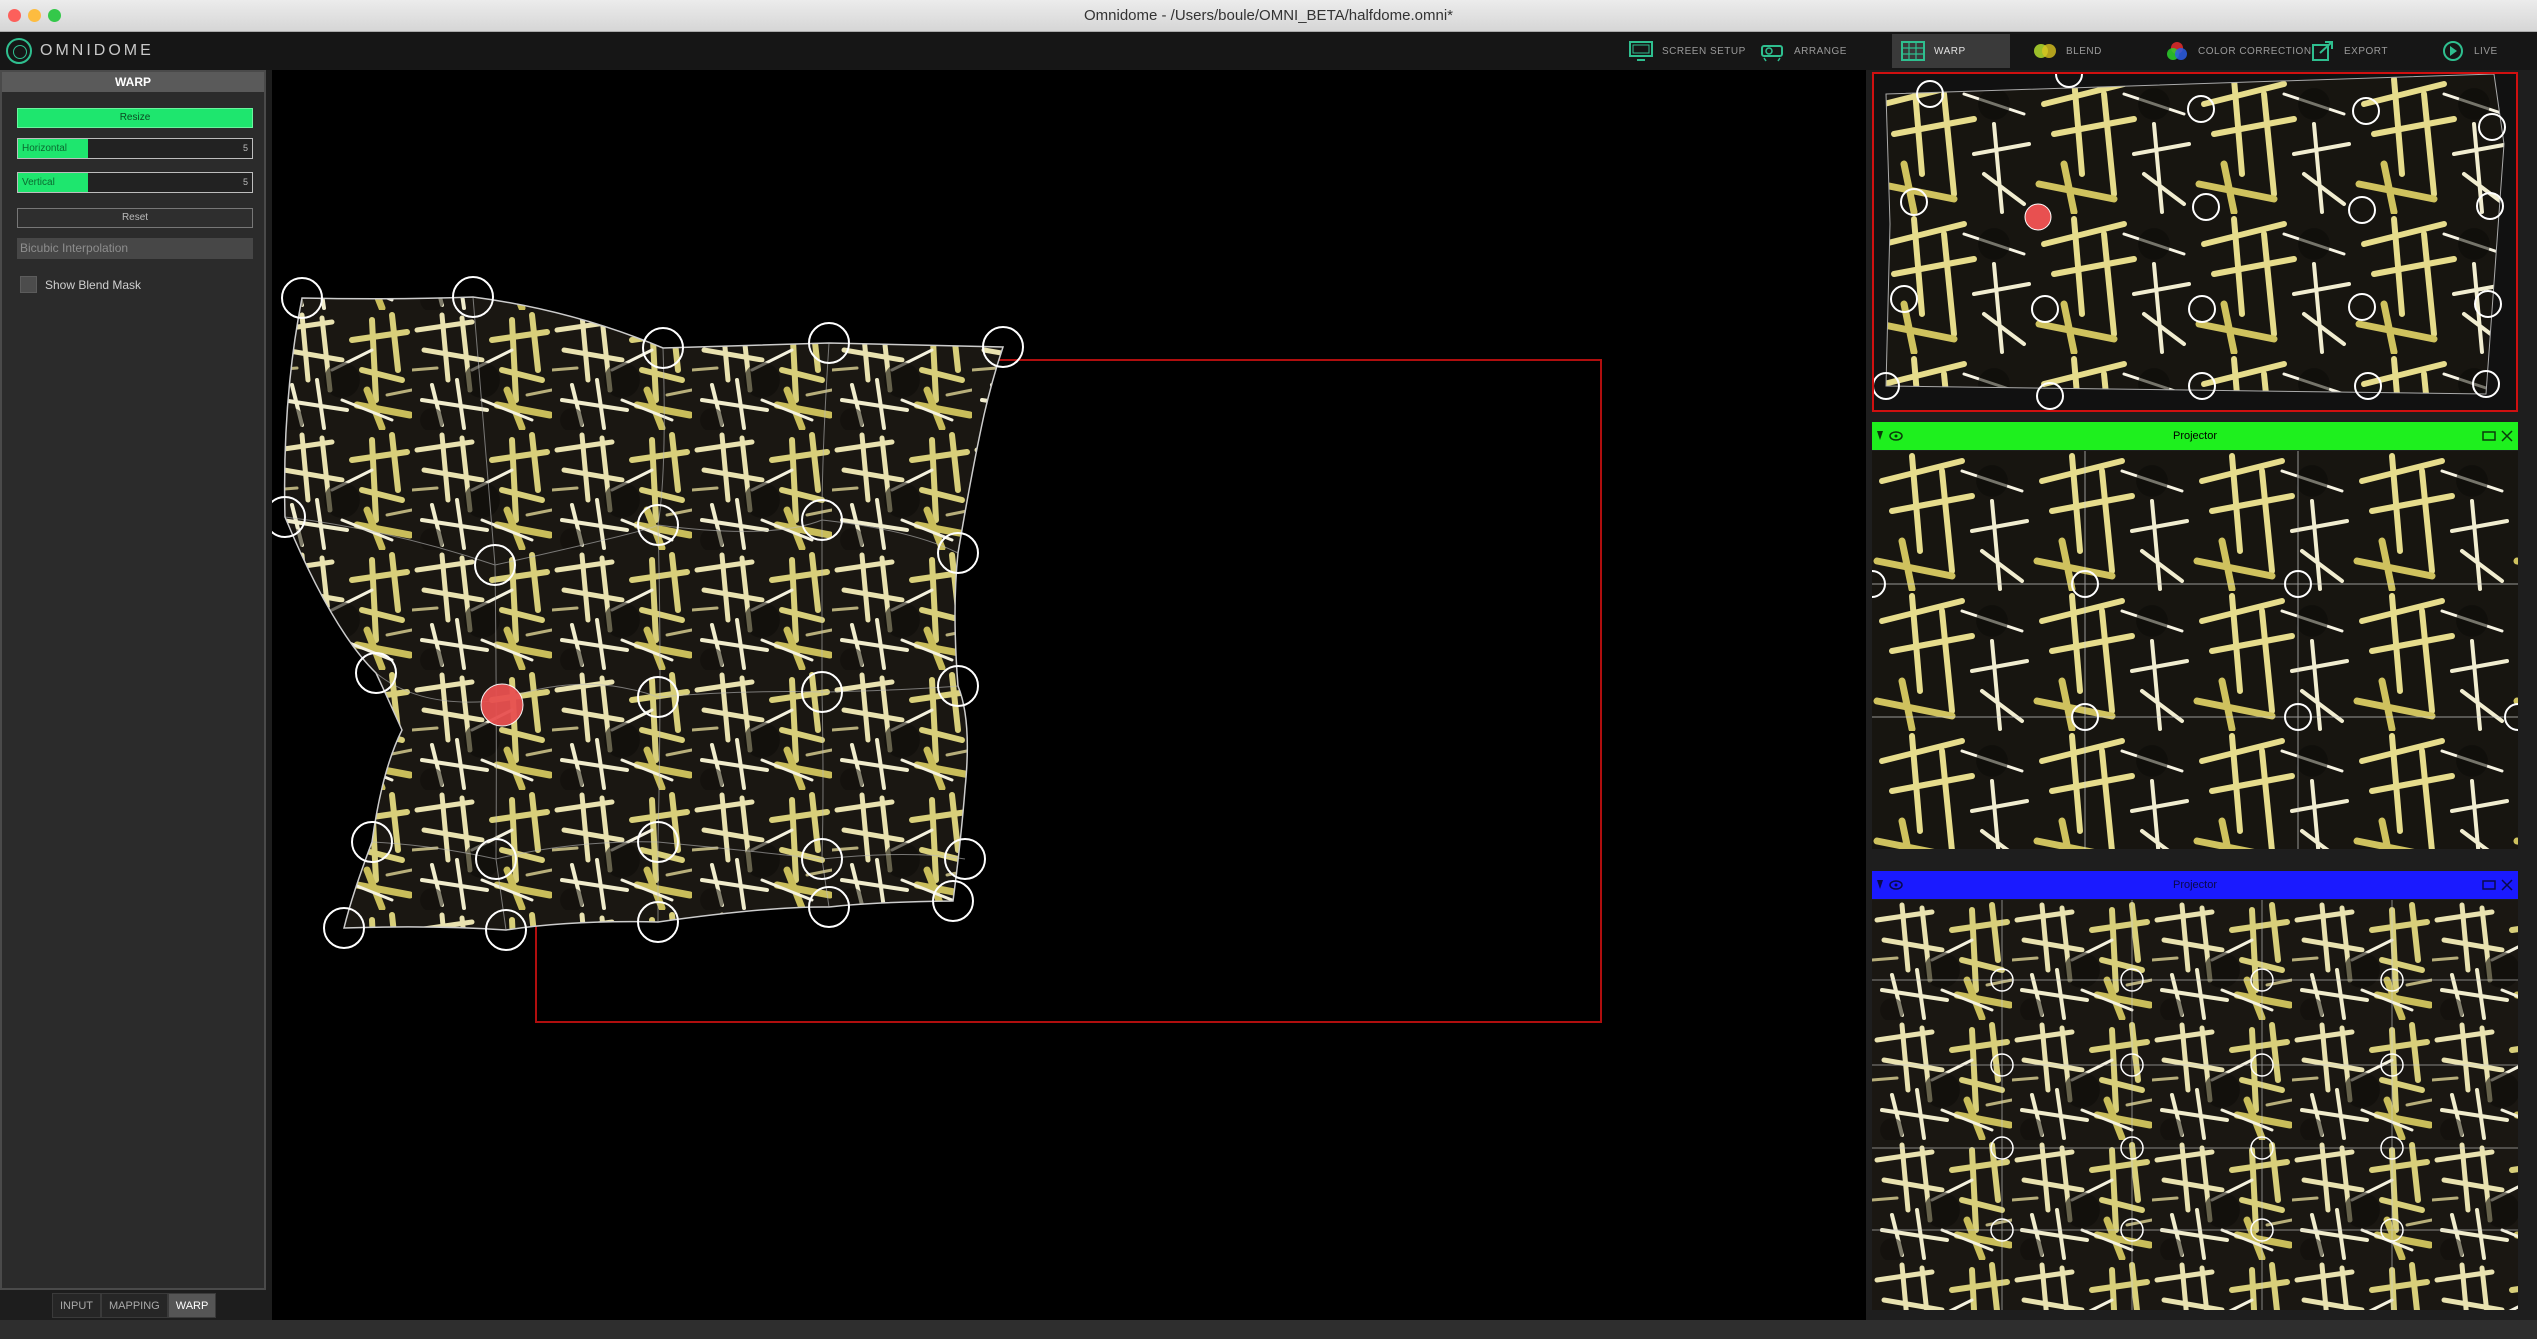 The width and height of the screenshot is (2537, 1339). What do you see at coordinates (2322, 51) in the screenshot?
I see `export-icon` at bounding box center [2322, 51].